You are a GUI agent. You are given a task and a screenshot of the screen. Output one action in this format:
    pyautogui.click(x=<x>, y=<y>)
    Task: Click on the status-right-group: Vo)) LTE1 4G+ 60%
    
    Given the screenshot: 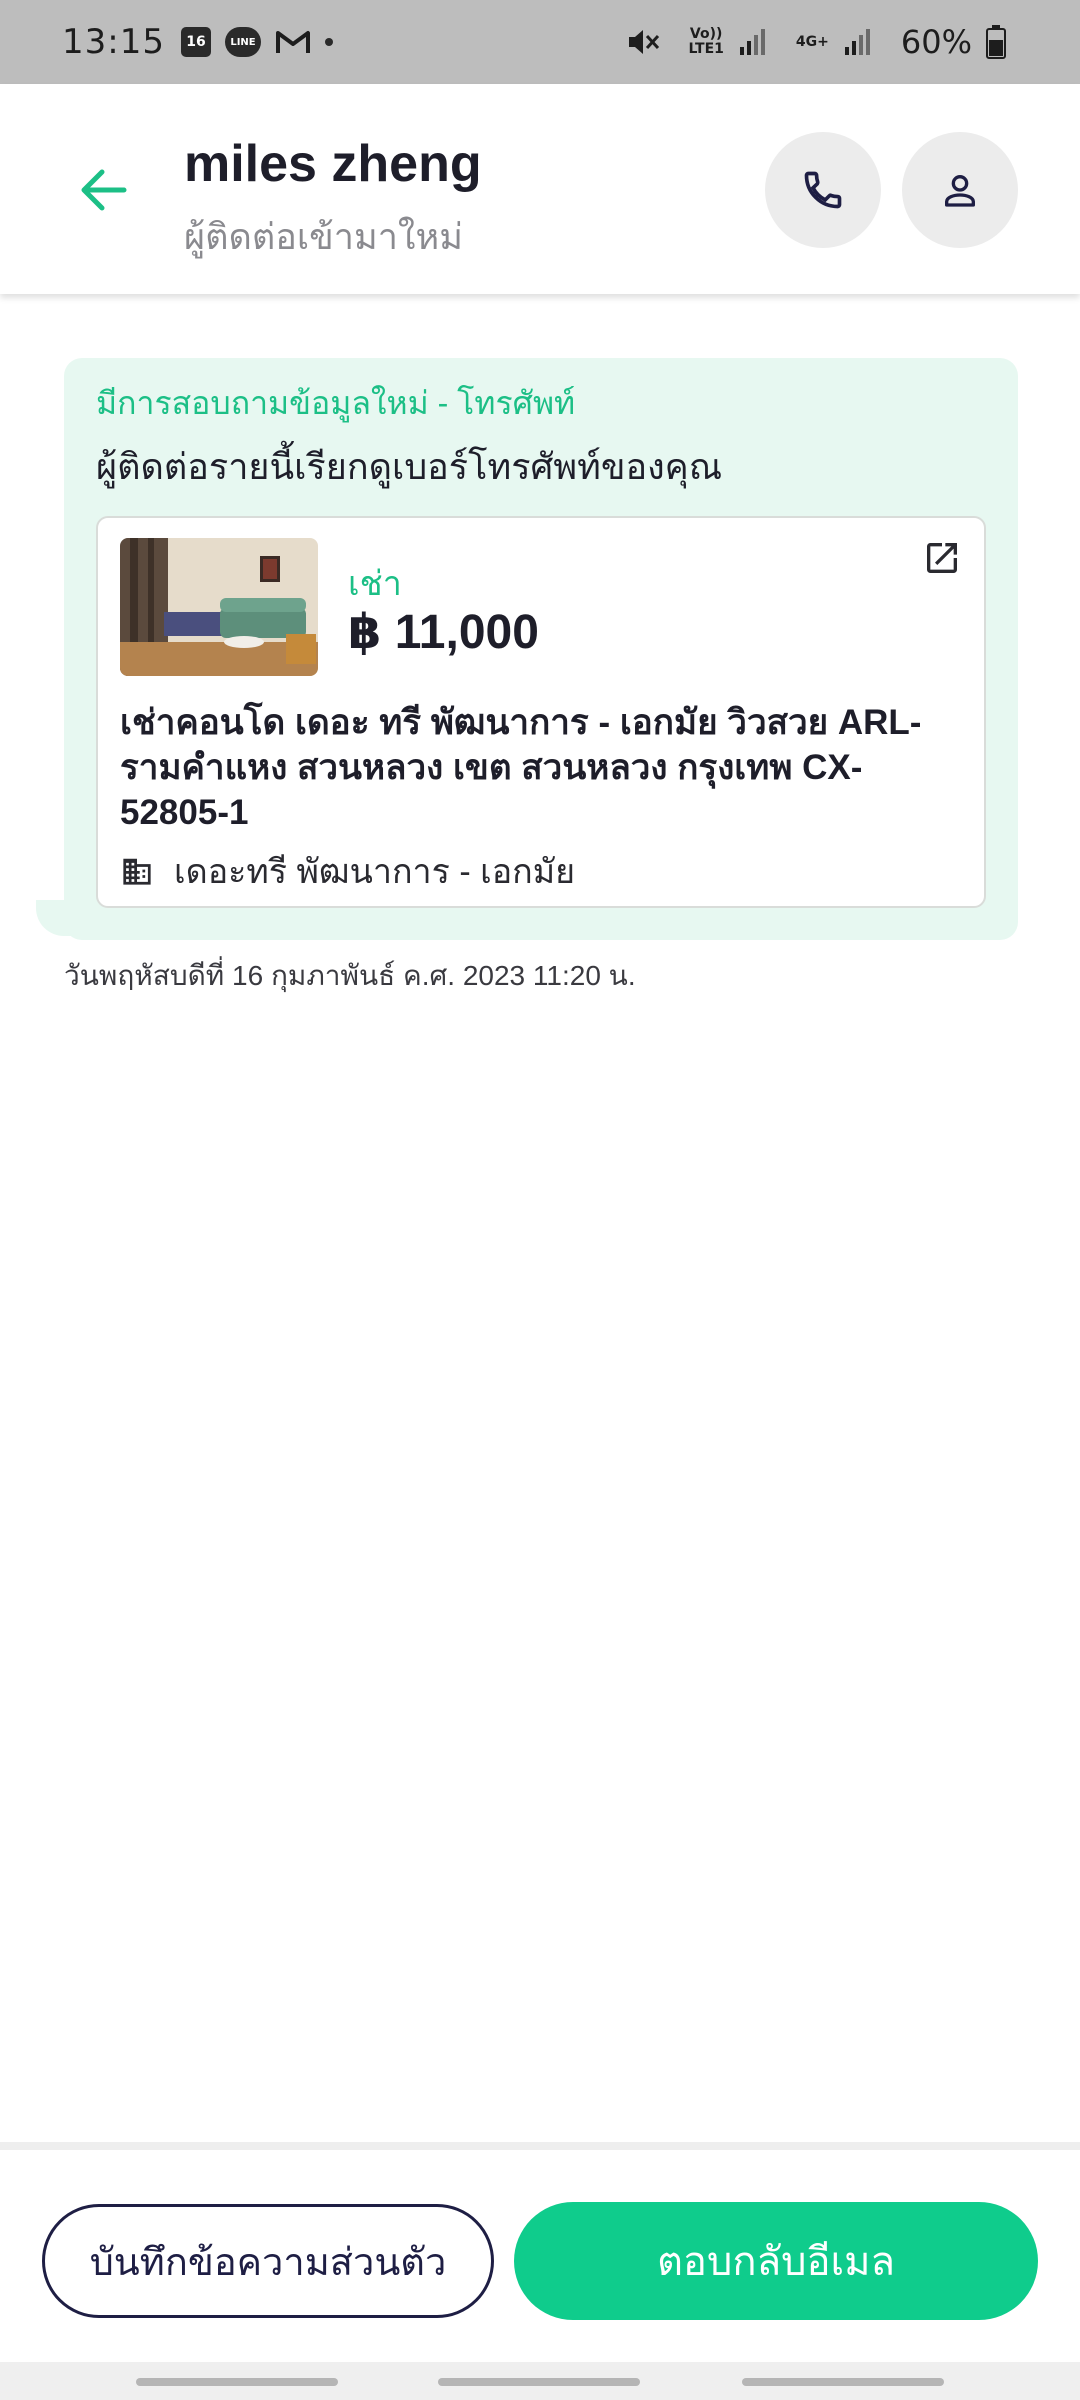 What is the action you would take?
    pyautogui.click(x=823, y=42)
    